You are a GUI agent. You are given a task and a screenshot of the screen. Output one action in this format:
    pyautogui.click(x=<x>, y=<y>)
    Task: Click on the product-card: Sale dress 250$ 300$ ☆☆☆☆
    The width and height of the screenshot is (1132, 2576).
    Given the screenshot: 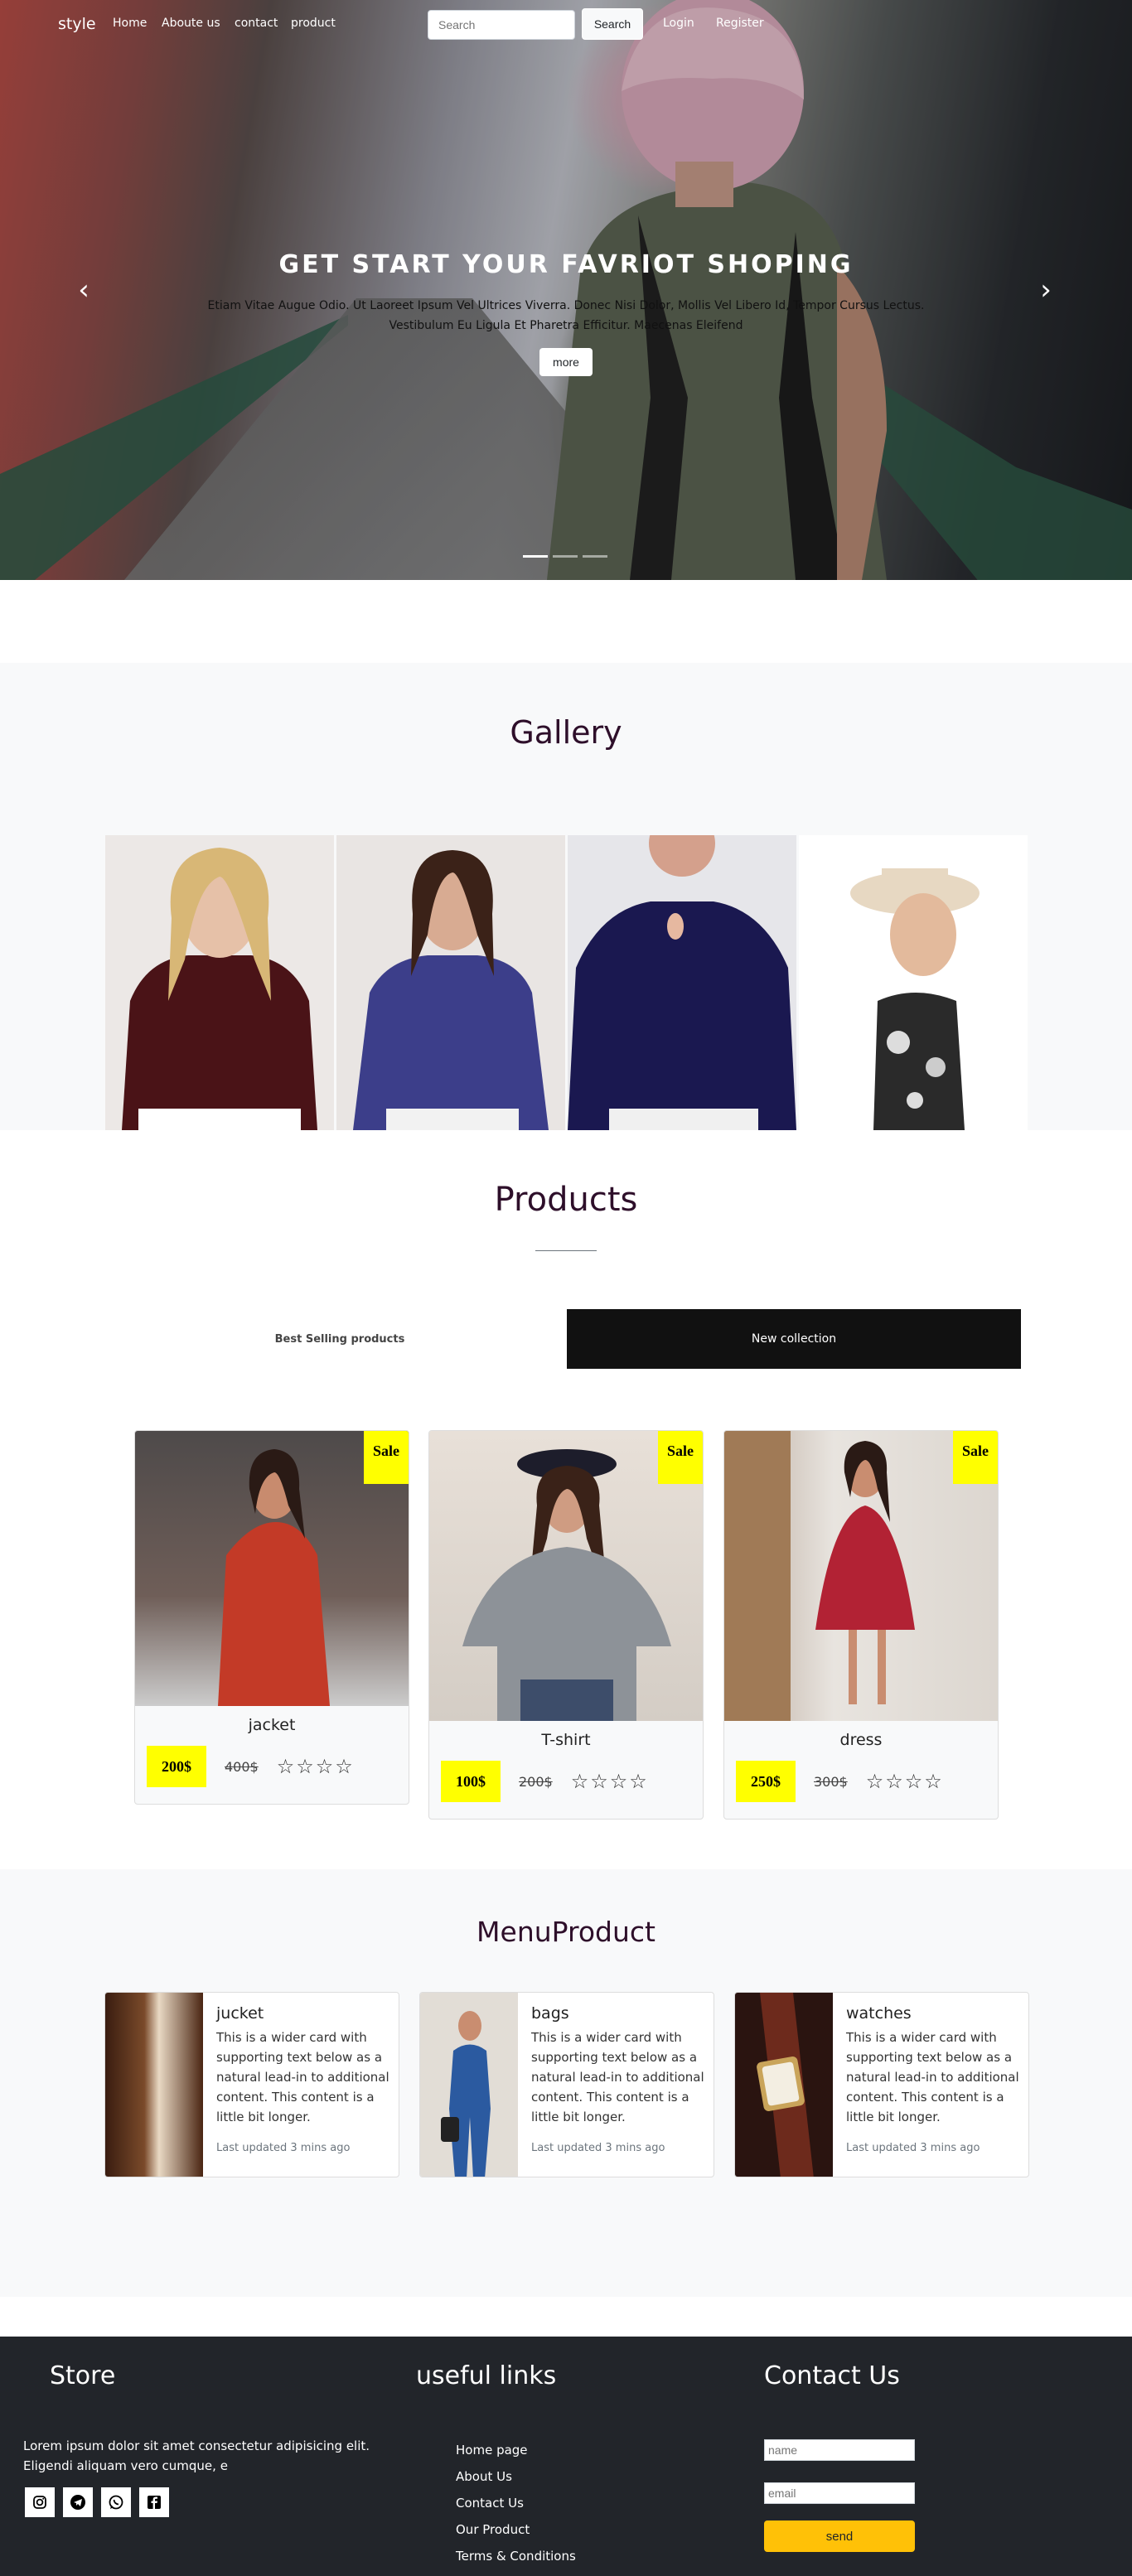 What is the action you would take?
    pyautogui.click(x=861, y=1625)
    